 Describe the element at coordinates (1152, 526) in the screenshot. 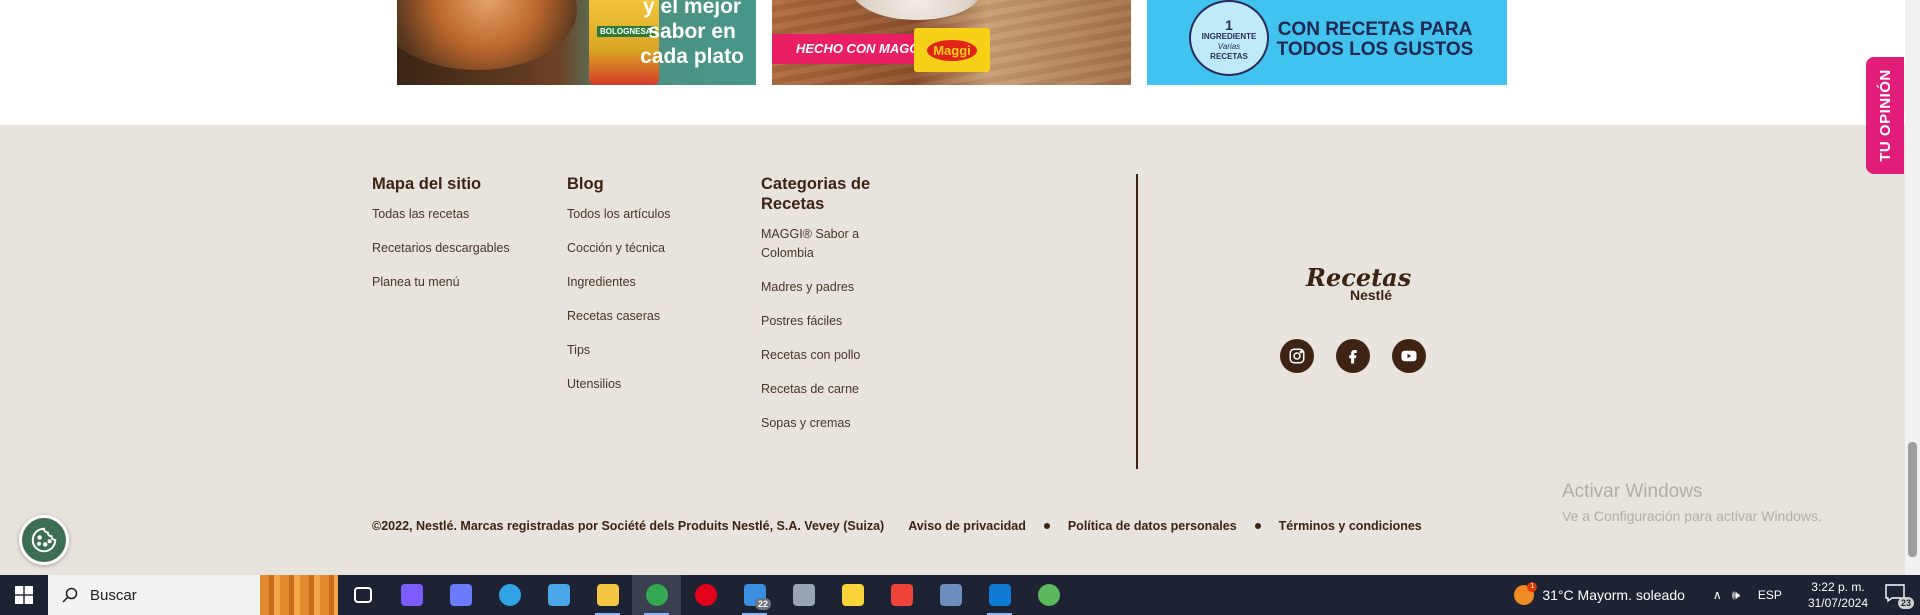

I see `personal-data-policy-link: Política de datos personales` at that location.